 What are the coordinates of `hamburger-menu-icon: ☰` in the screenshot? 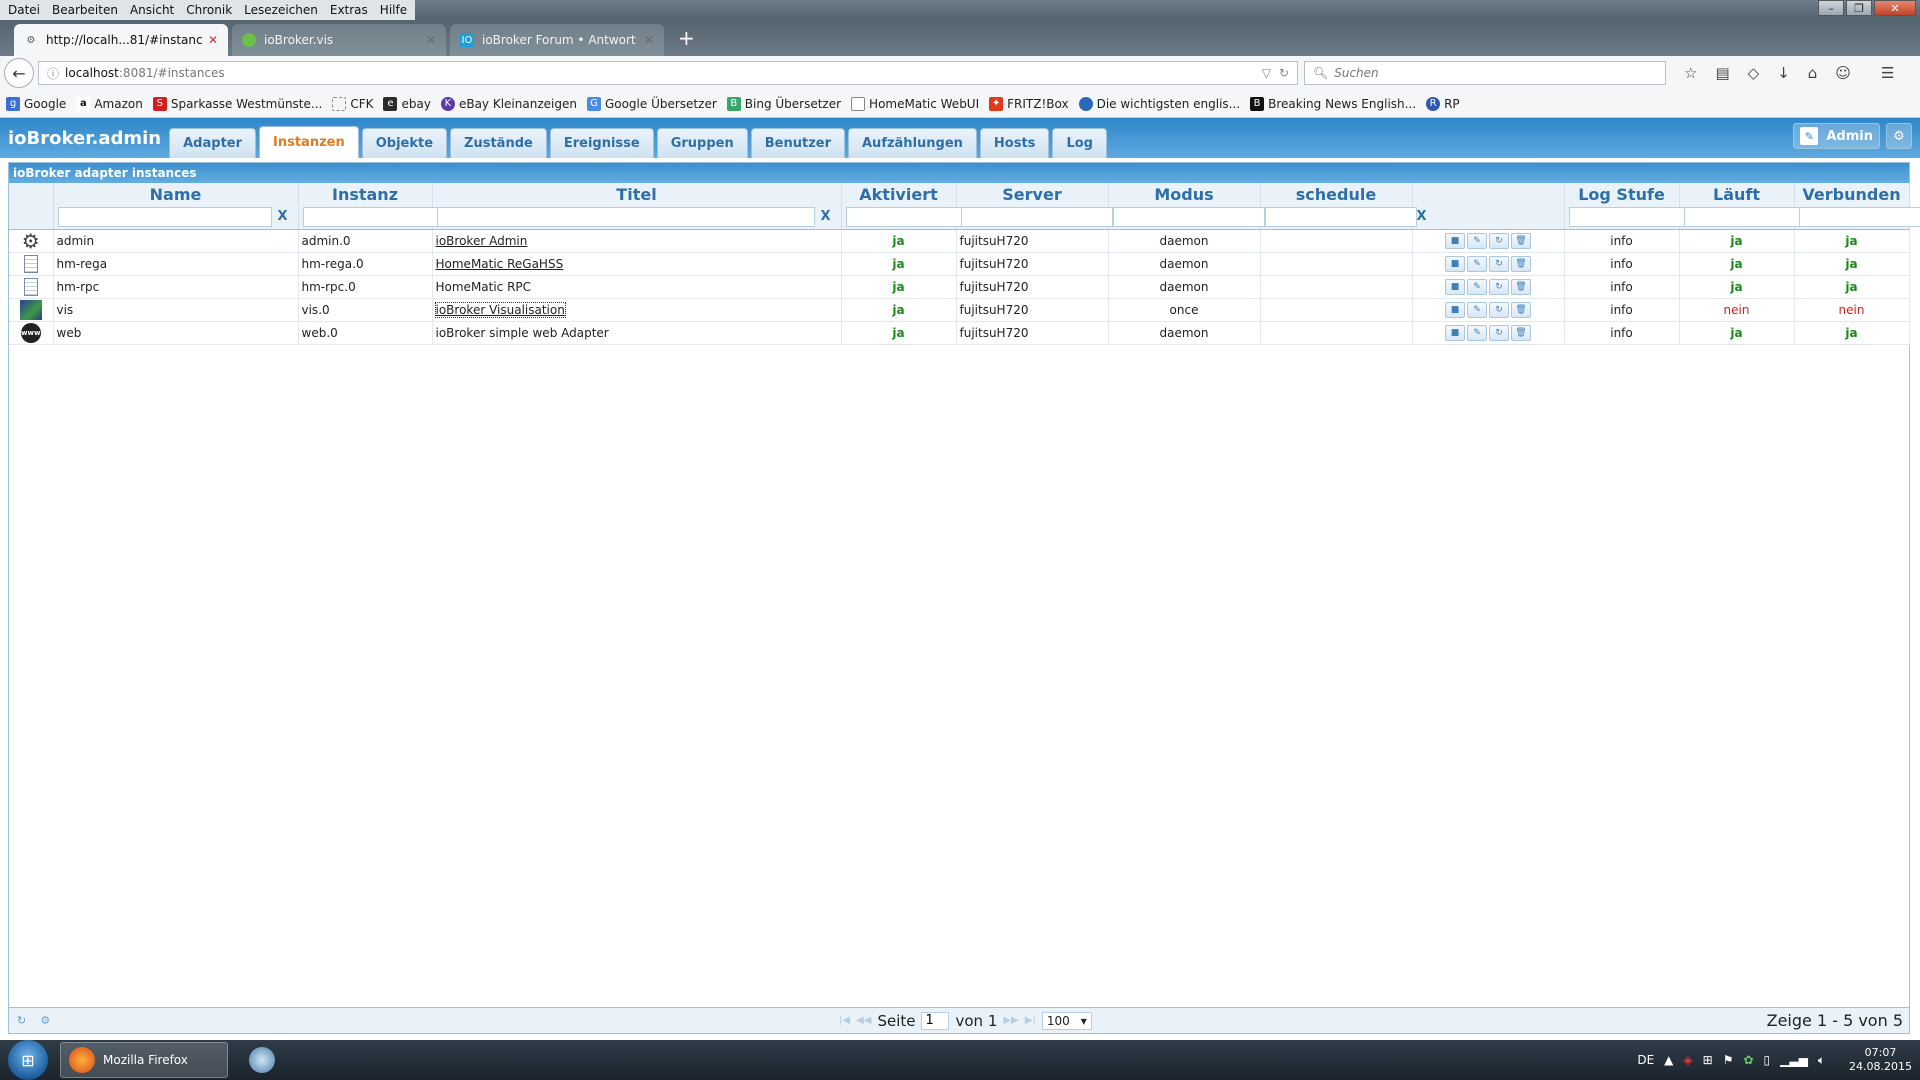 It's located at (1887, 73).